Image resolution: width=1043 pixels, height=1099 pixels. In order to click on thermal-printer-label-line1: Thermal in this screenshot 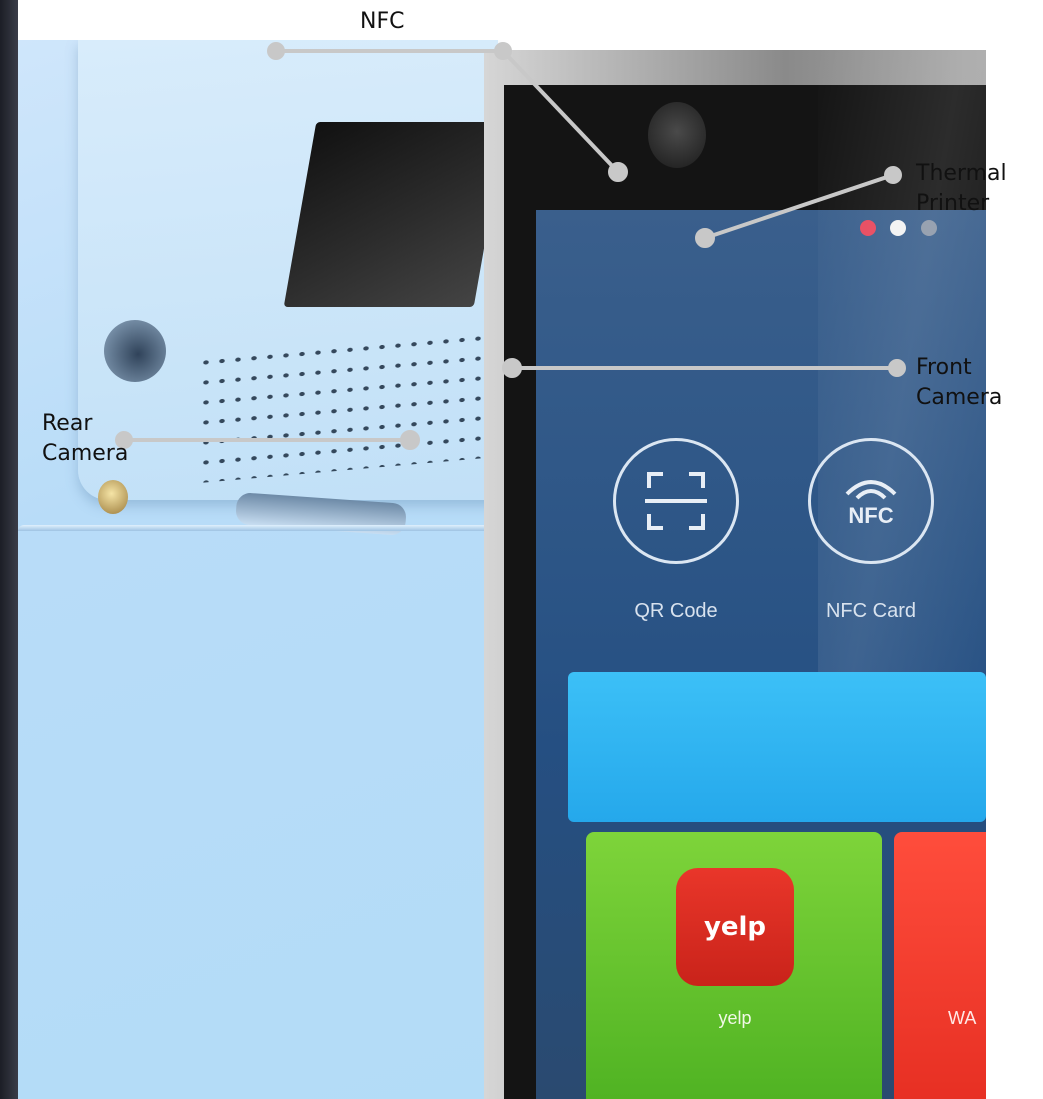, I will do `click(961, 173)`.